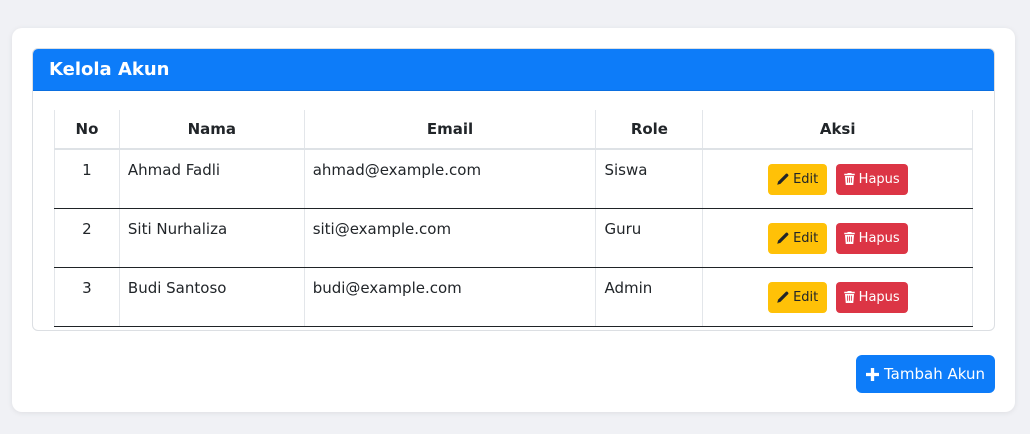 The image size is (1030, 434). What do you see at coordinates (211, 297) in the screenshot?
I see `row-nama: Budi Santoso` at bounding box center [211, 297].